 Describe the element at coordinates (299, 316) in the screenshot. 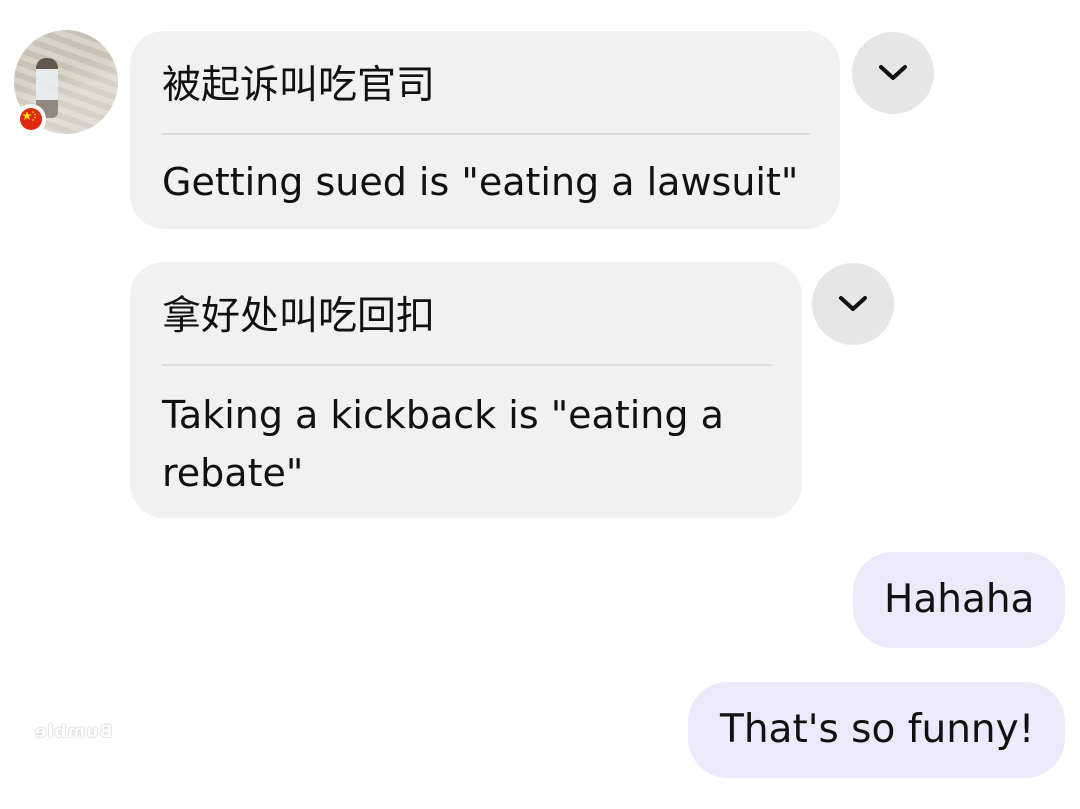

I see `original-message-text: 拿好处叫吃回扣` at that location.